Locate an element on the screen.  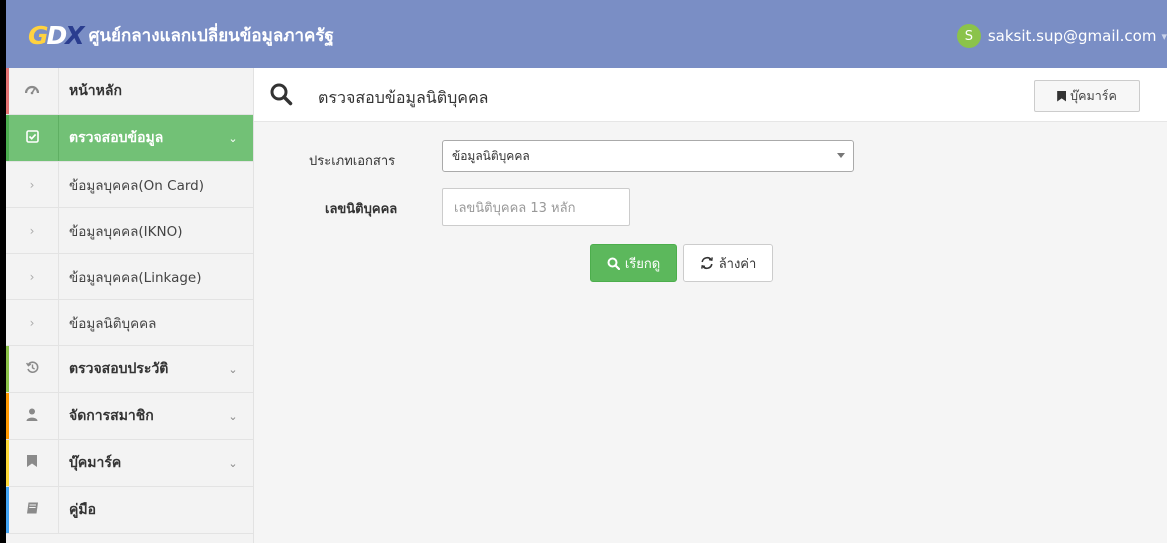
sidebar-item-bookmarks: บุ๊คมาร์ค ⌄ is located at coordinates (129, 463).